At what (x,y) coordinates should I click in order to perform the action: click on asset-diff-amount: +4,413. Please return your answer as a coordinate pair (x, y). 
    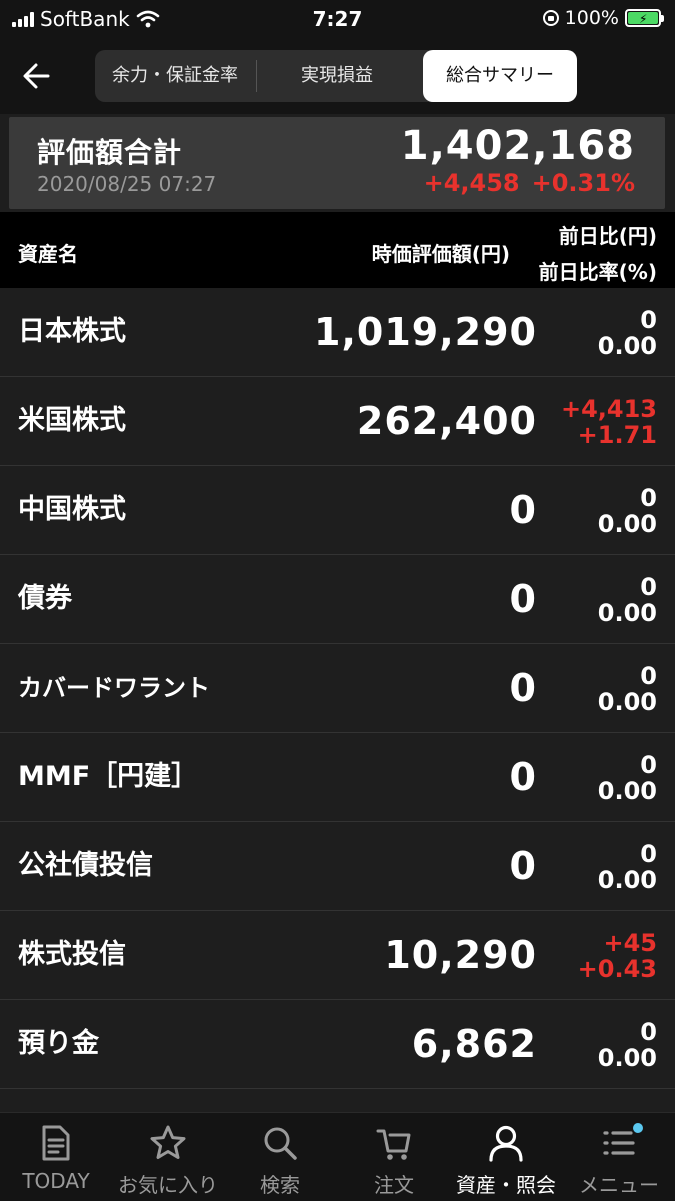
    Looking at the image, I should click on (608, 409).